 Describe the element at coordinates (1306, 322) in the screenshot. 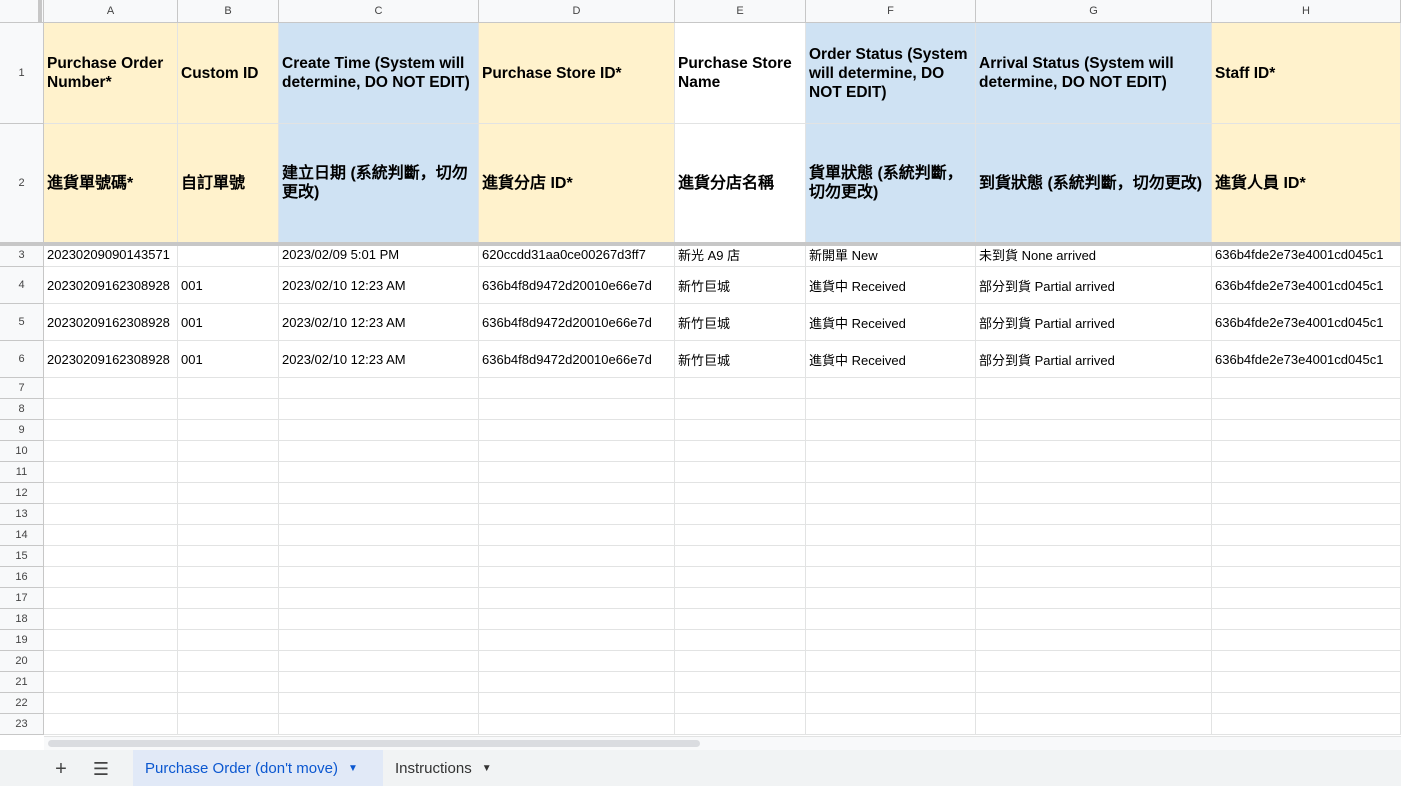

I see `table-cell: 636b4fde2e73e4001cd045c1` at that location.